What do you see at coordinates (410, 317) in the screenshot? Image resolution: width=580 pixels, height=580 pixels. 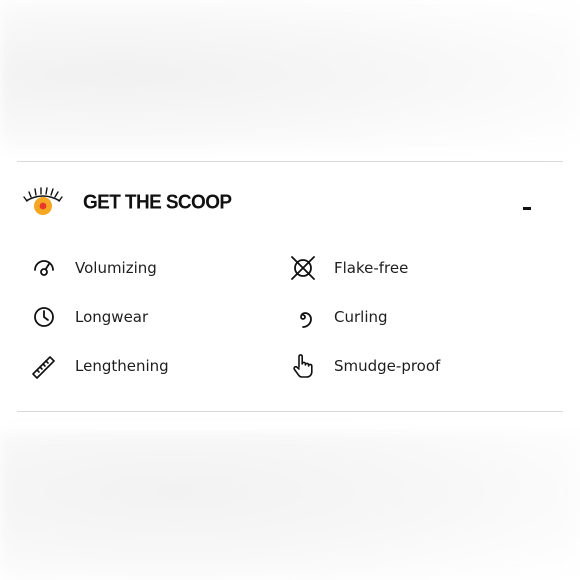 I see `feature-item-curling: Curling` at bounding box center [410, 317].